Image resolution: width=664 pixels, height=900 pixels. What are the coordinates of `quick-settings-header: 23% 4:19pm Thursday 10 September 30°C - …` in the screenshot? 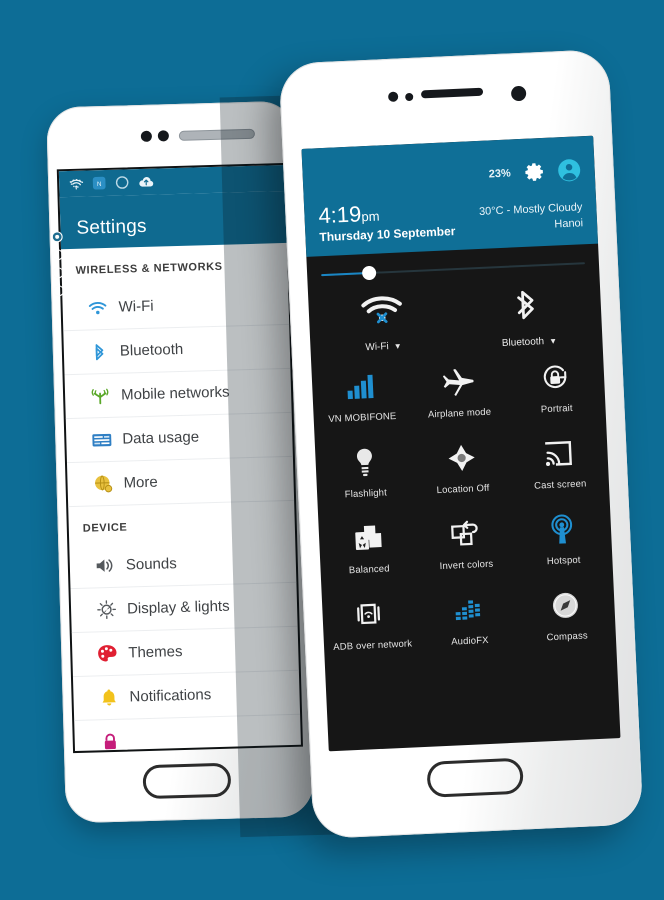 It's located at (450, 196).